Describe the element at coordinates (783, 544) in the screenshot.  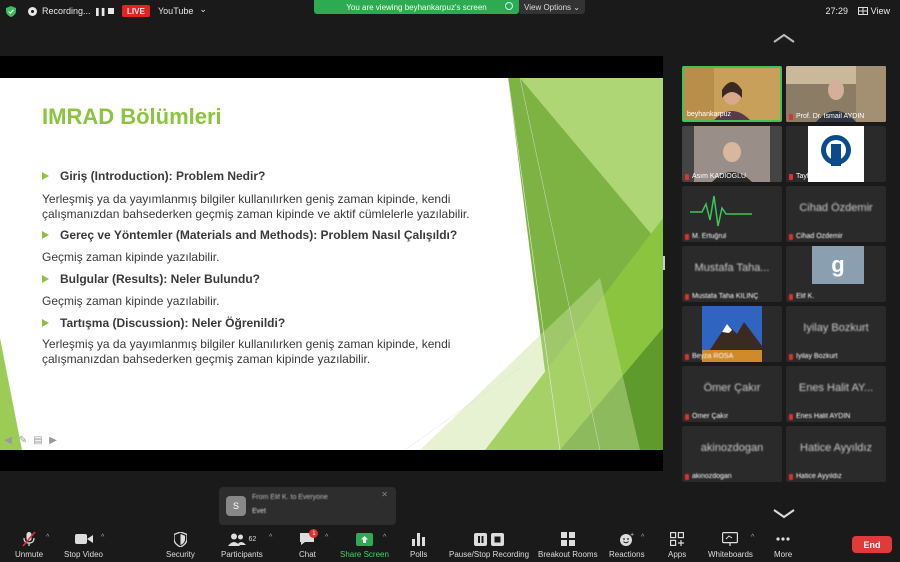
I see `more-button: More` at that location.